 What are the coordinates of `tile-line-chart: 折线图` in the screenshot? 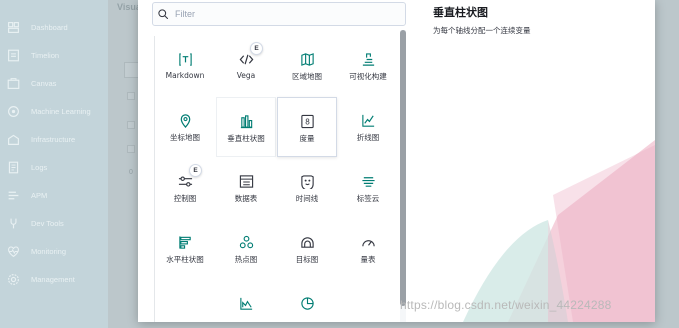 It's located at (368, 127).